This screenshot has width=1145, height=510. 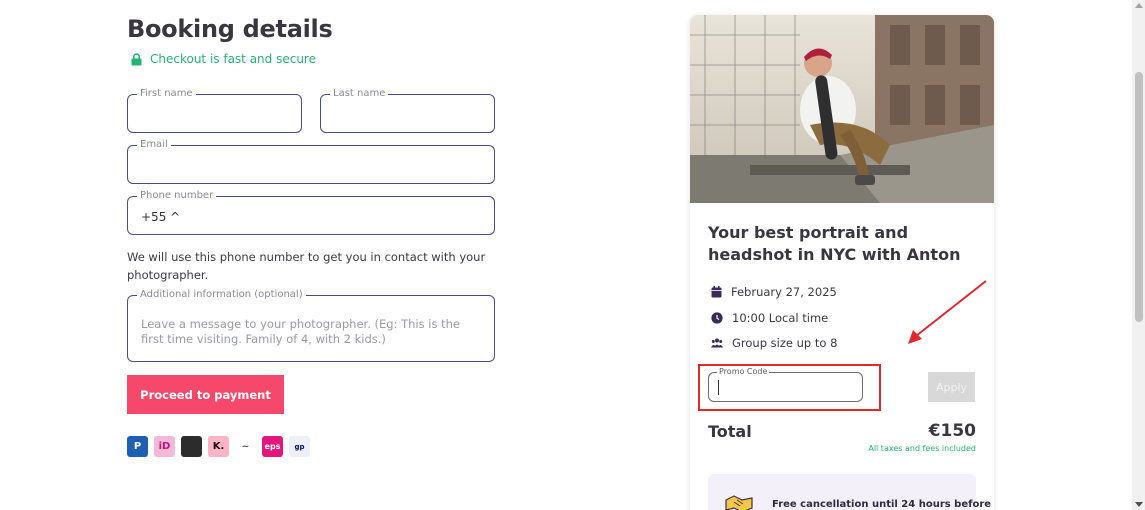 What do you see at coordinates (166, 94) in the screenshot?
I see `first-name-label: First name` at bounding box center [166, 94].